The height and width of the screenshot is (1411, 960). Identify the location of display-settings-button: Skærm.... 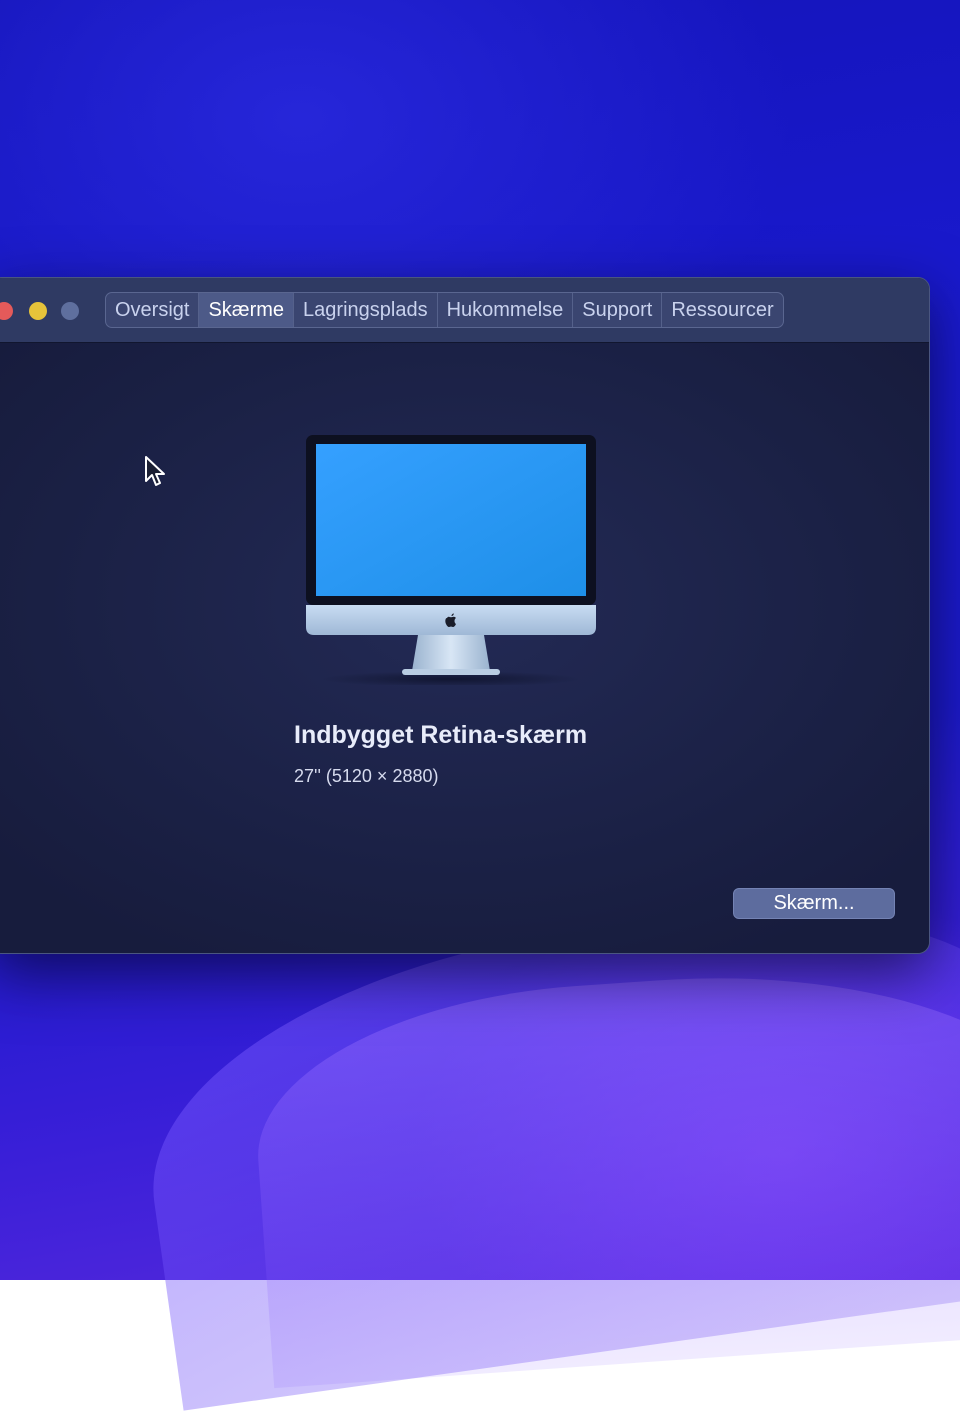
(814, 903).